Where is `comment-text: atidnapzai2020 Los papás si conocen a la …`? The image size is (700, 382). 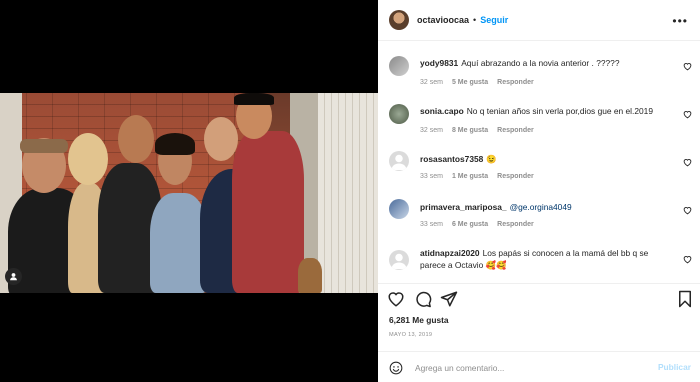 comment-text: atidnapzai2020 Los papás si conocen a la … is located at coordinates (547, 259).